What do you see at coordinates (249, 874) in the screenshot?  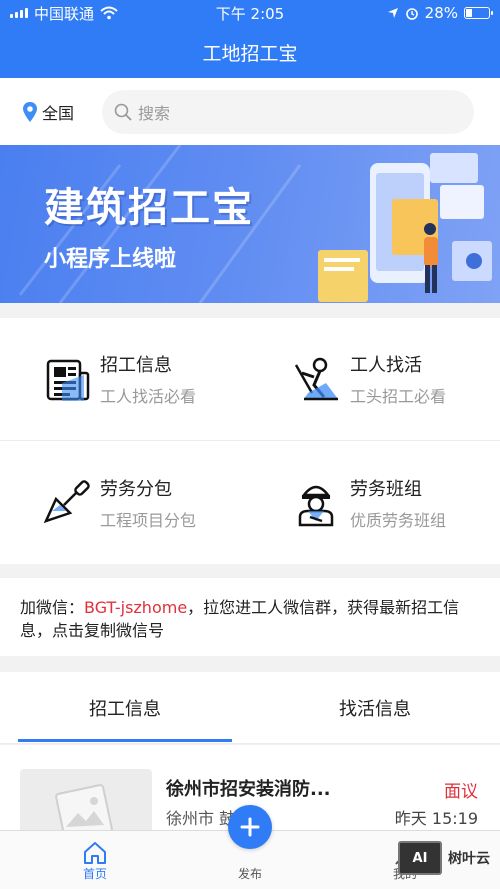 I see `tab-publish-label: 发布` at bounding box center [249, 874].